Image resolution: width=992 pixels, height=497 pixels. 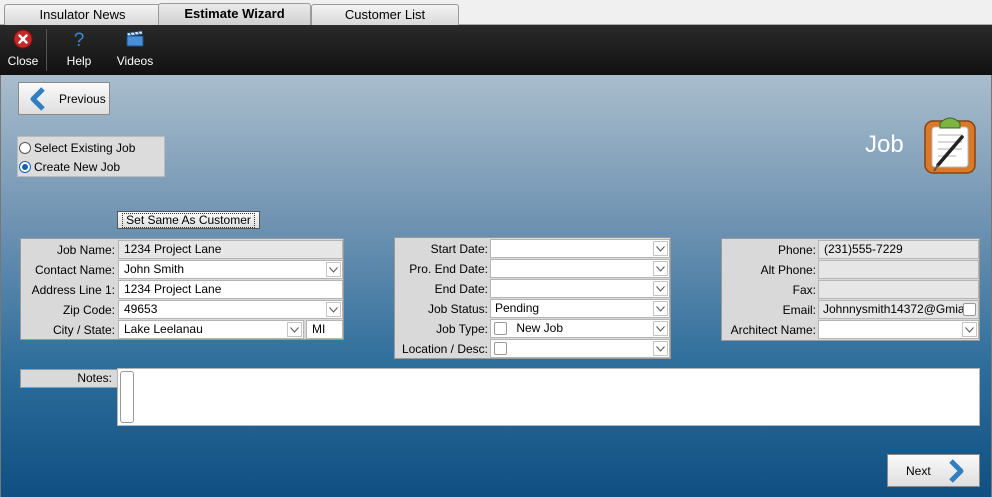 What do you see at coordinates (73, 290) in the screenshot?
I see `address-line1-label: Address Line 1:` at bounding box center [73, 290].